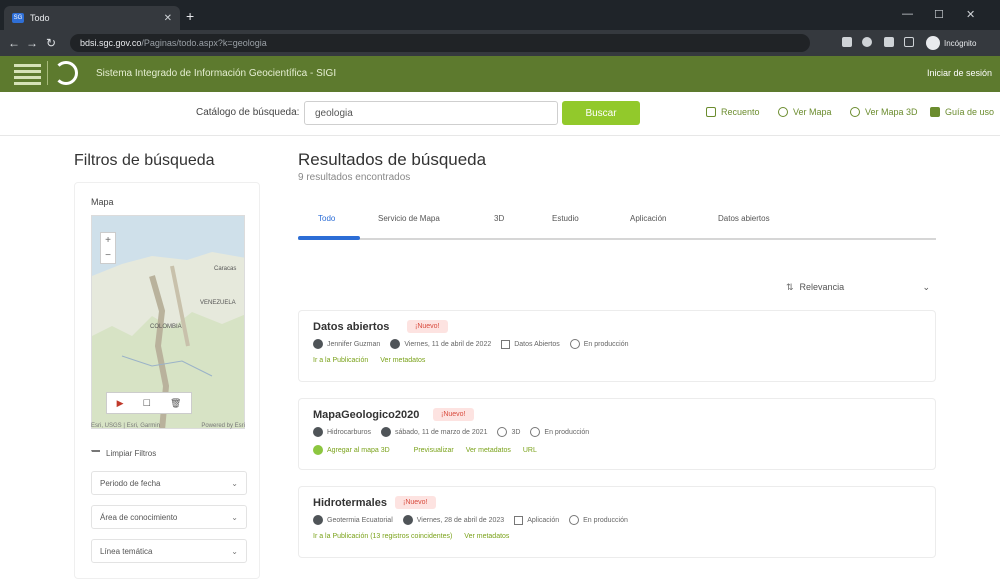 This screenshot has height=579, width=1000. What do you see at coordinates (108, 248) in the screenshot?
I see `map-zoom-control: + −` at bounding box center [108, 248].